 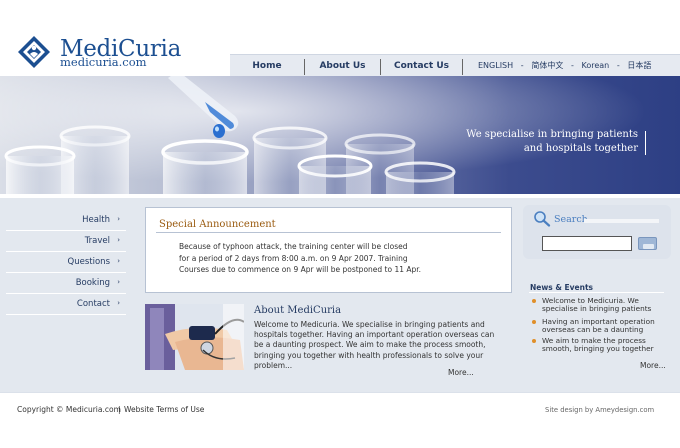 I want to click on news-line: smooth, bringing you together, so click(x=598, y=349).